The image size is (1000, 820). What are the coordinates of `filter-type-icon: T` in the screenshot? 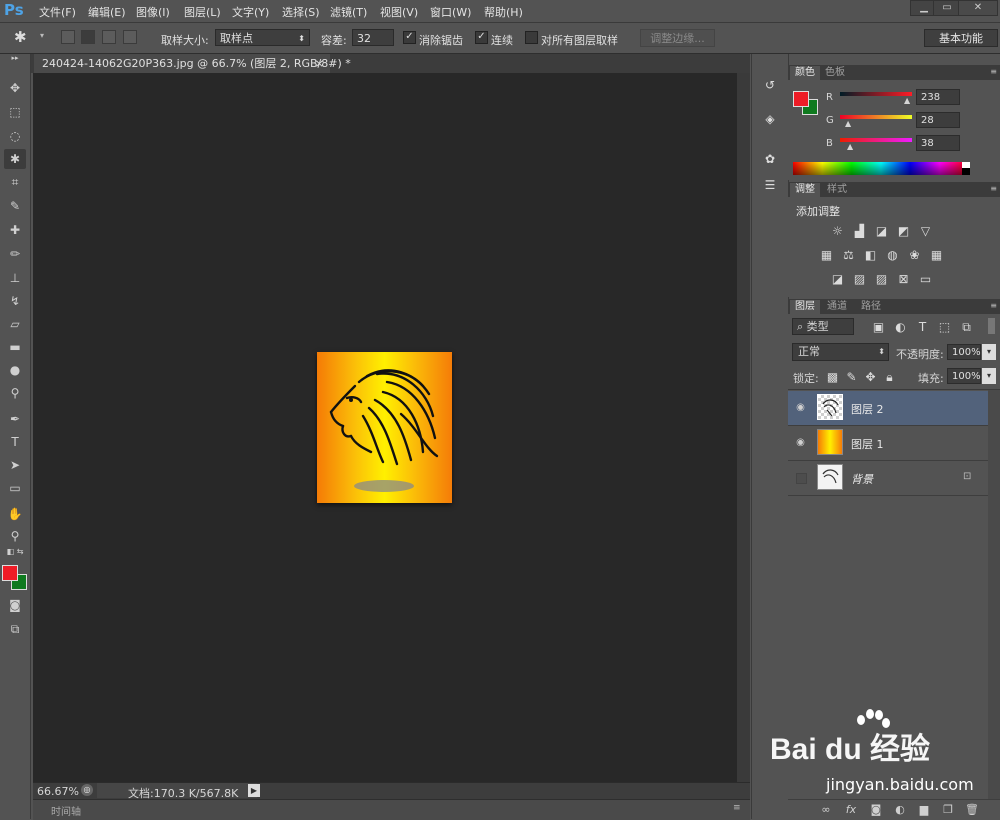 It's located at (922, 327).